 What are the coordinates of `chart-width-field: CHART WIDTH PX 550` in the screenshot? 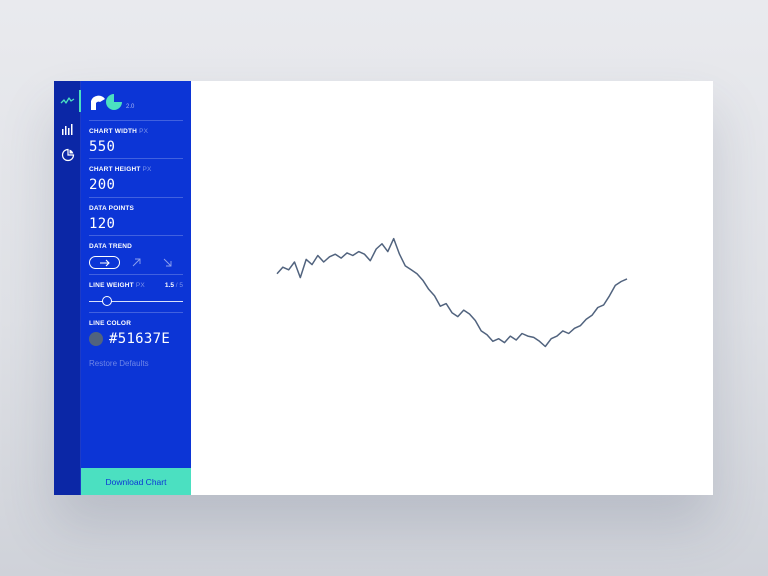 It's located at (136, 137).